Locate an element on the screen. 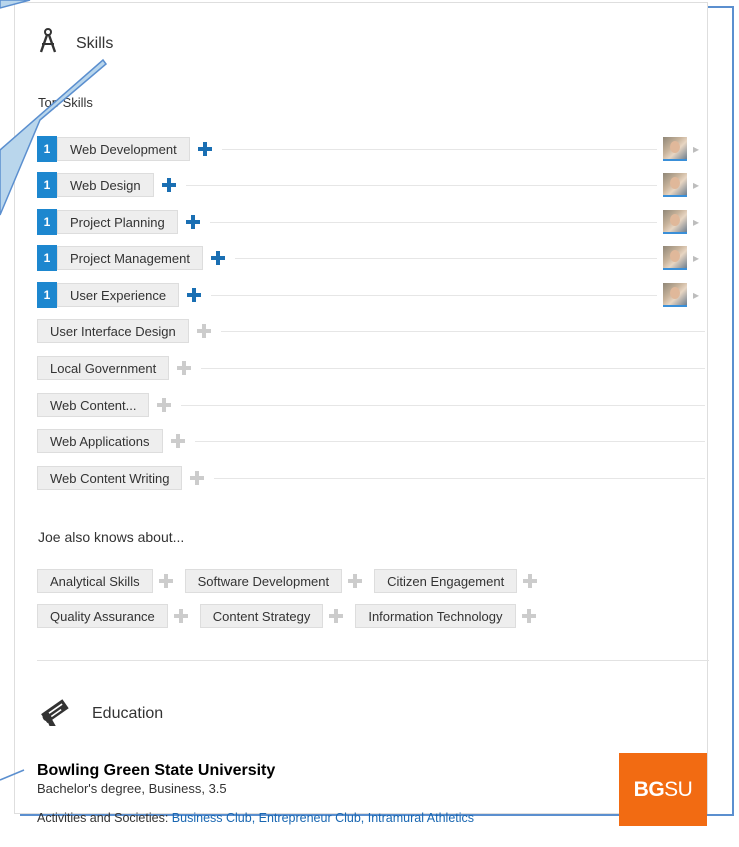 This screenshot has height=847, width=739. skill-pill: User Interface Design is located at coordinates (113, 331).